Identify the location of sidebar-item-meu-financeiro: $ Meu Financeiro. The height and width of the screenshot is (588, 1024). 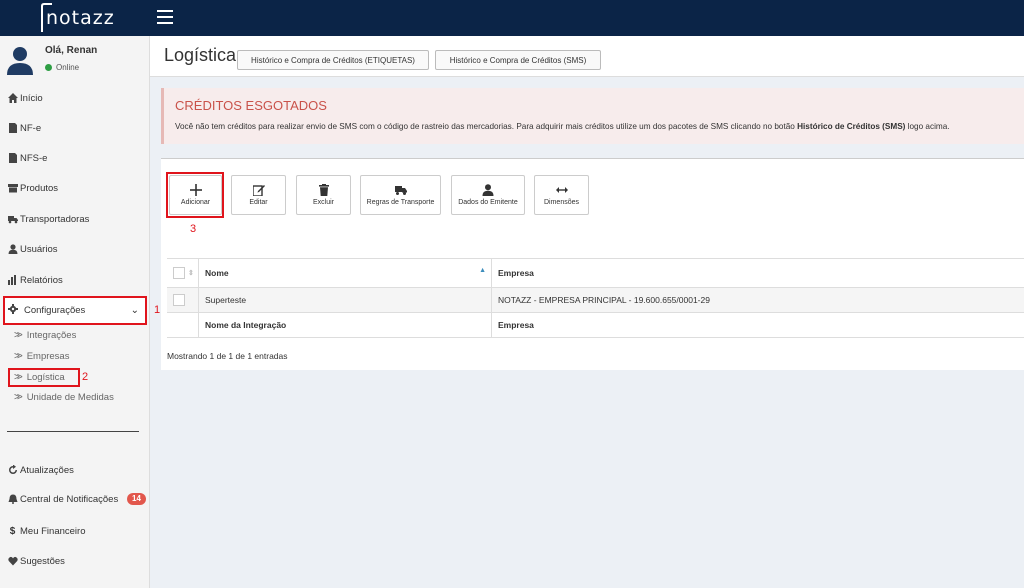
(75, 531).